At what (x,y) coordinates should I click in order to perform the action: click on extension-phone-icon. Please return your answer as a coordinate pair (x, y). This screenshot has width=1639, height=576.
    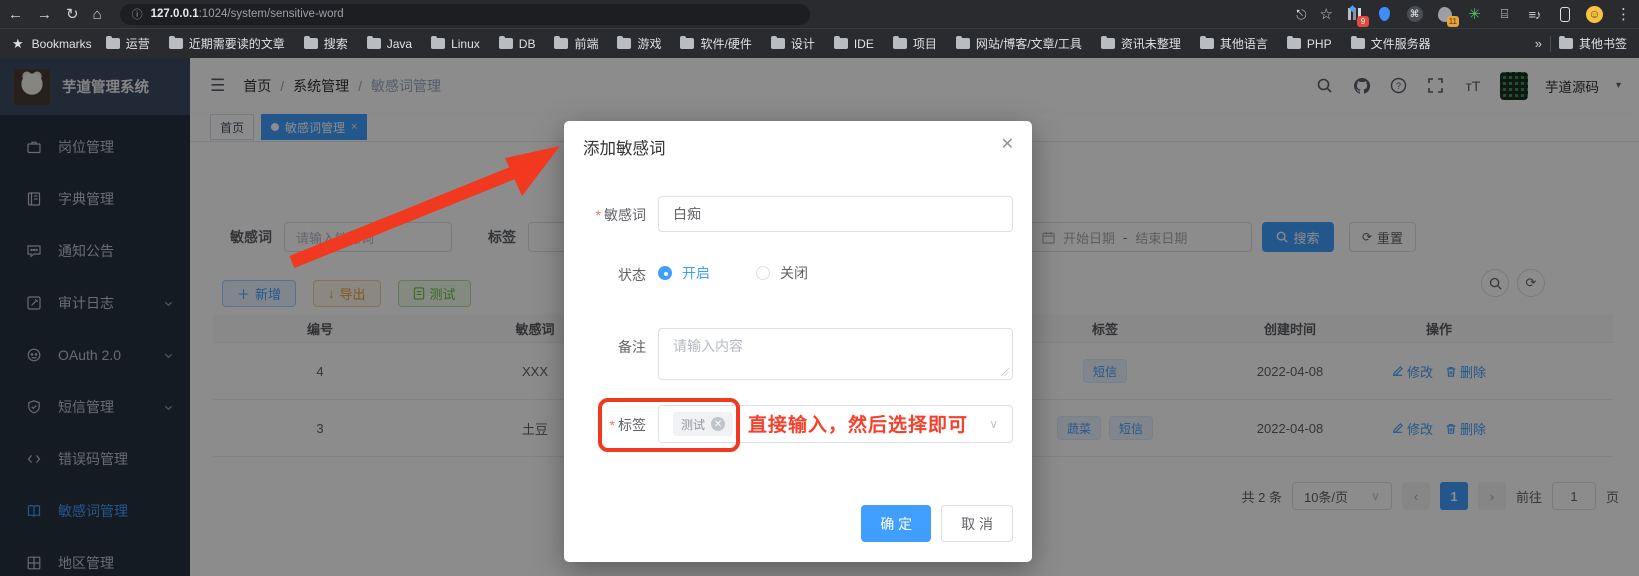
    Looking at the image, I should click on (1564, 14).